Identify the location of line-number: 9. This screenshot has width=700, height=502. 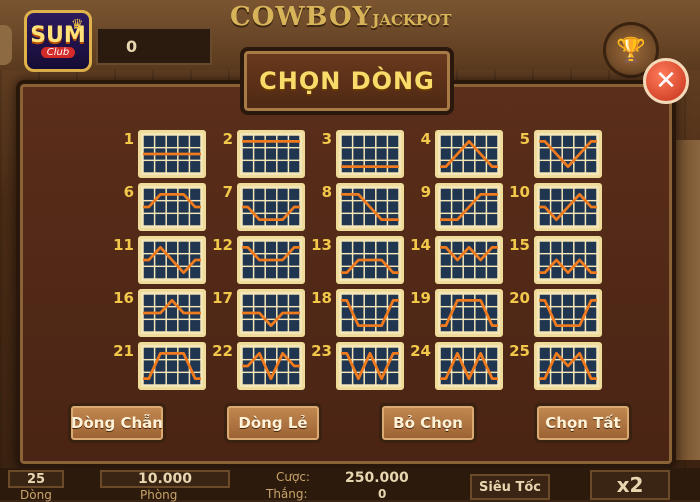
(425, 192).